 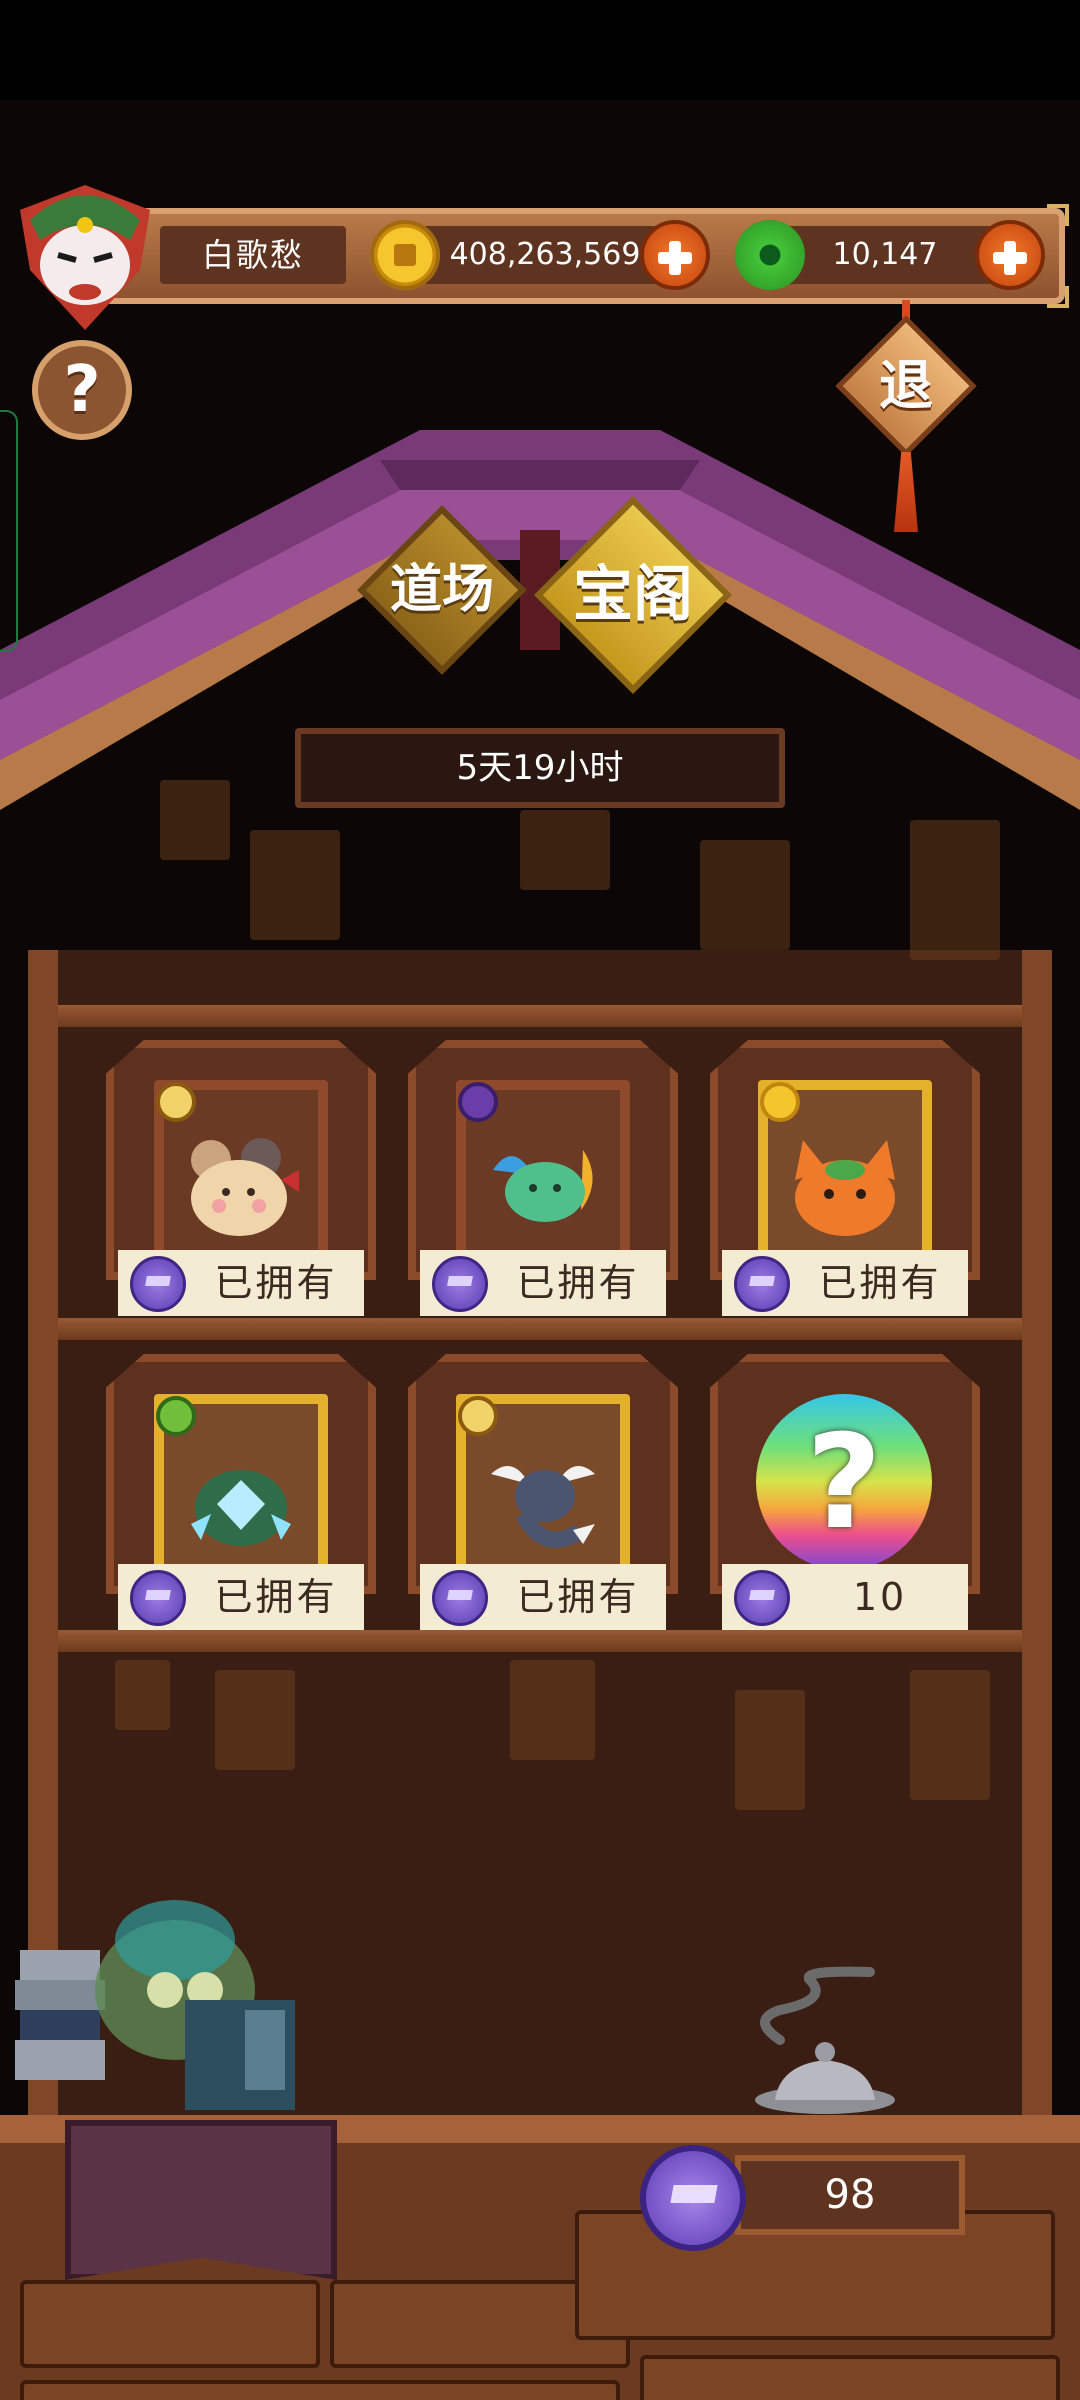 I want to click on book-banner, so click(x=201, y=2200).